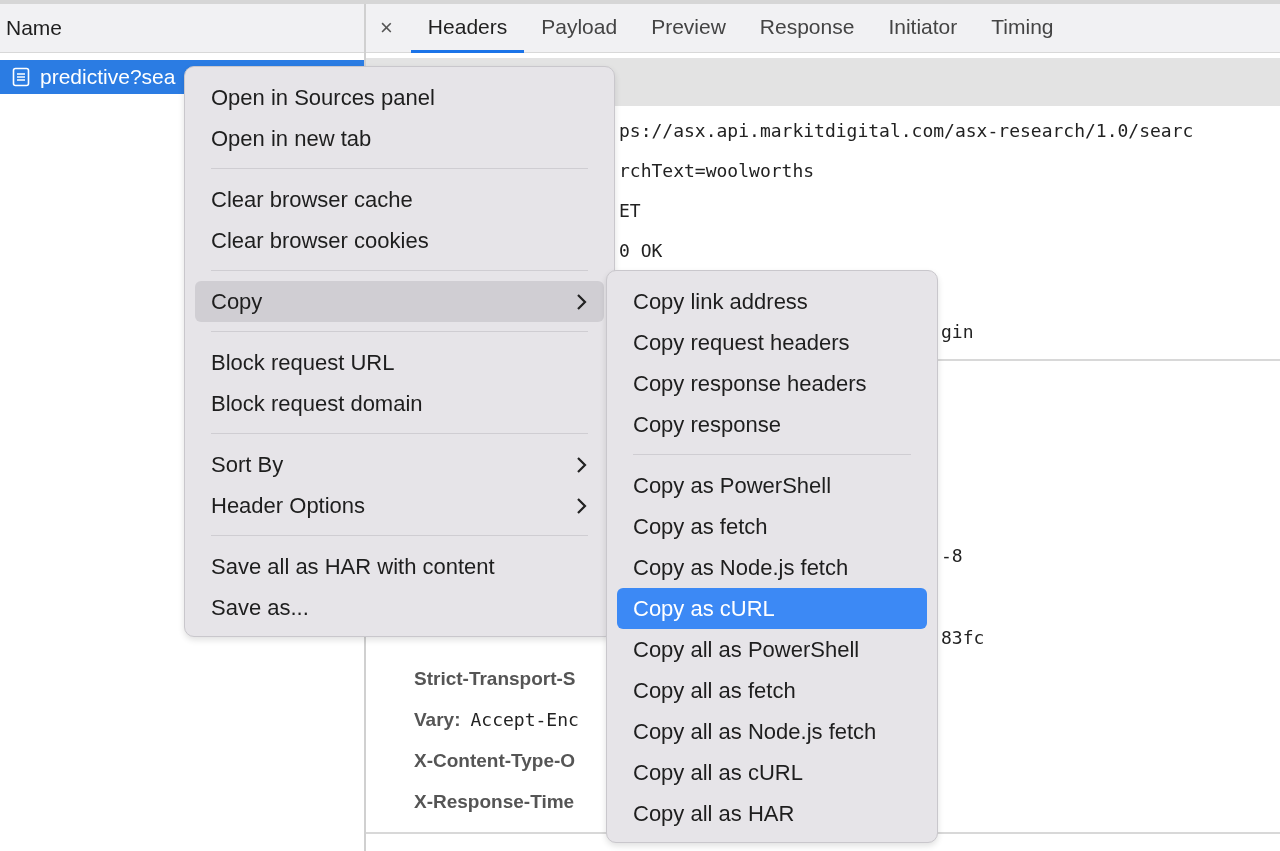  I want to click on menu-item: Copy link address, so click(772, 301).